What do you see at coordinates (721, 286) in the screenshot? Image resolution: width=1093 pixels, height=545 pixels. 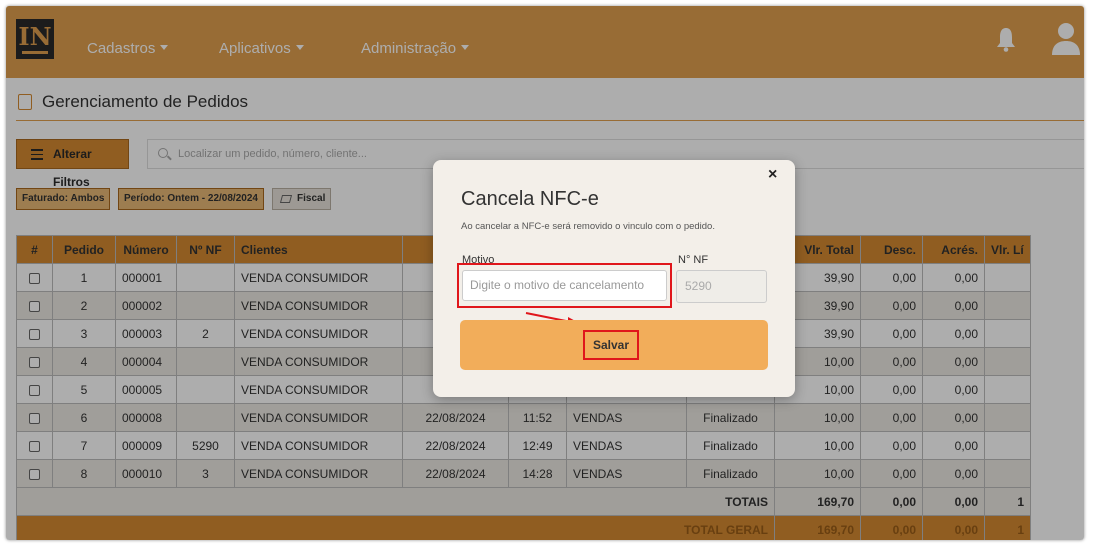 I see `nf-input: 5290` at bounding box center [721, 286].